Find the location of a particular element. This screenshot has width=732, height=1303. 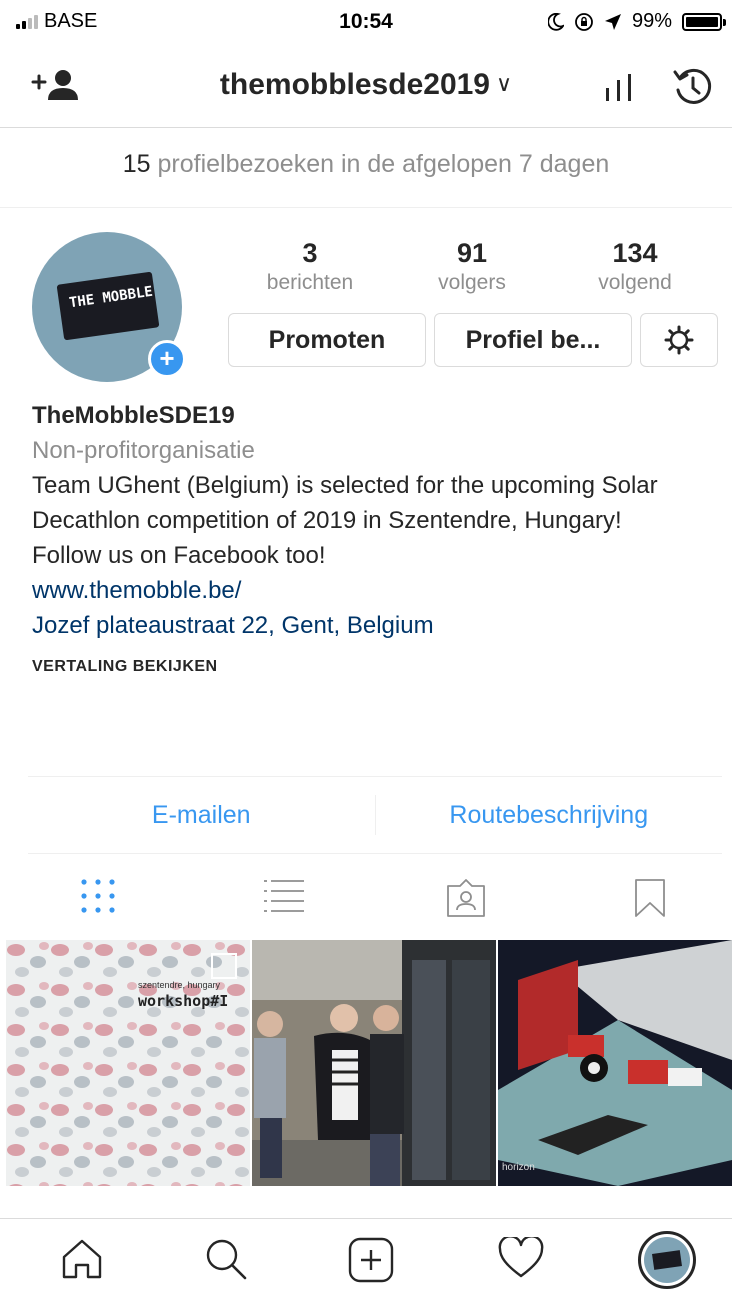

post-thumbnail is located at coordinates (374, 1063).